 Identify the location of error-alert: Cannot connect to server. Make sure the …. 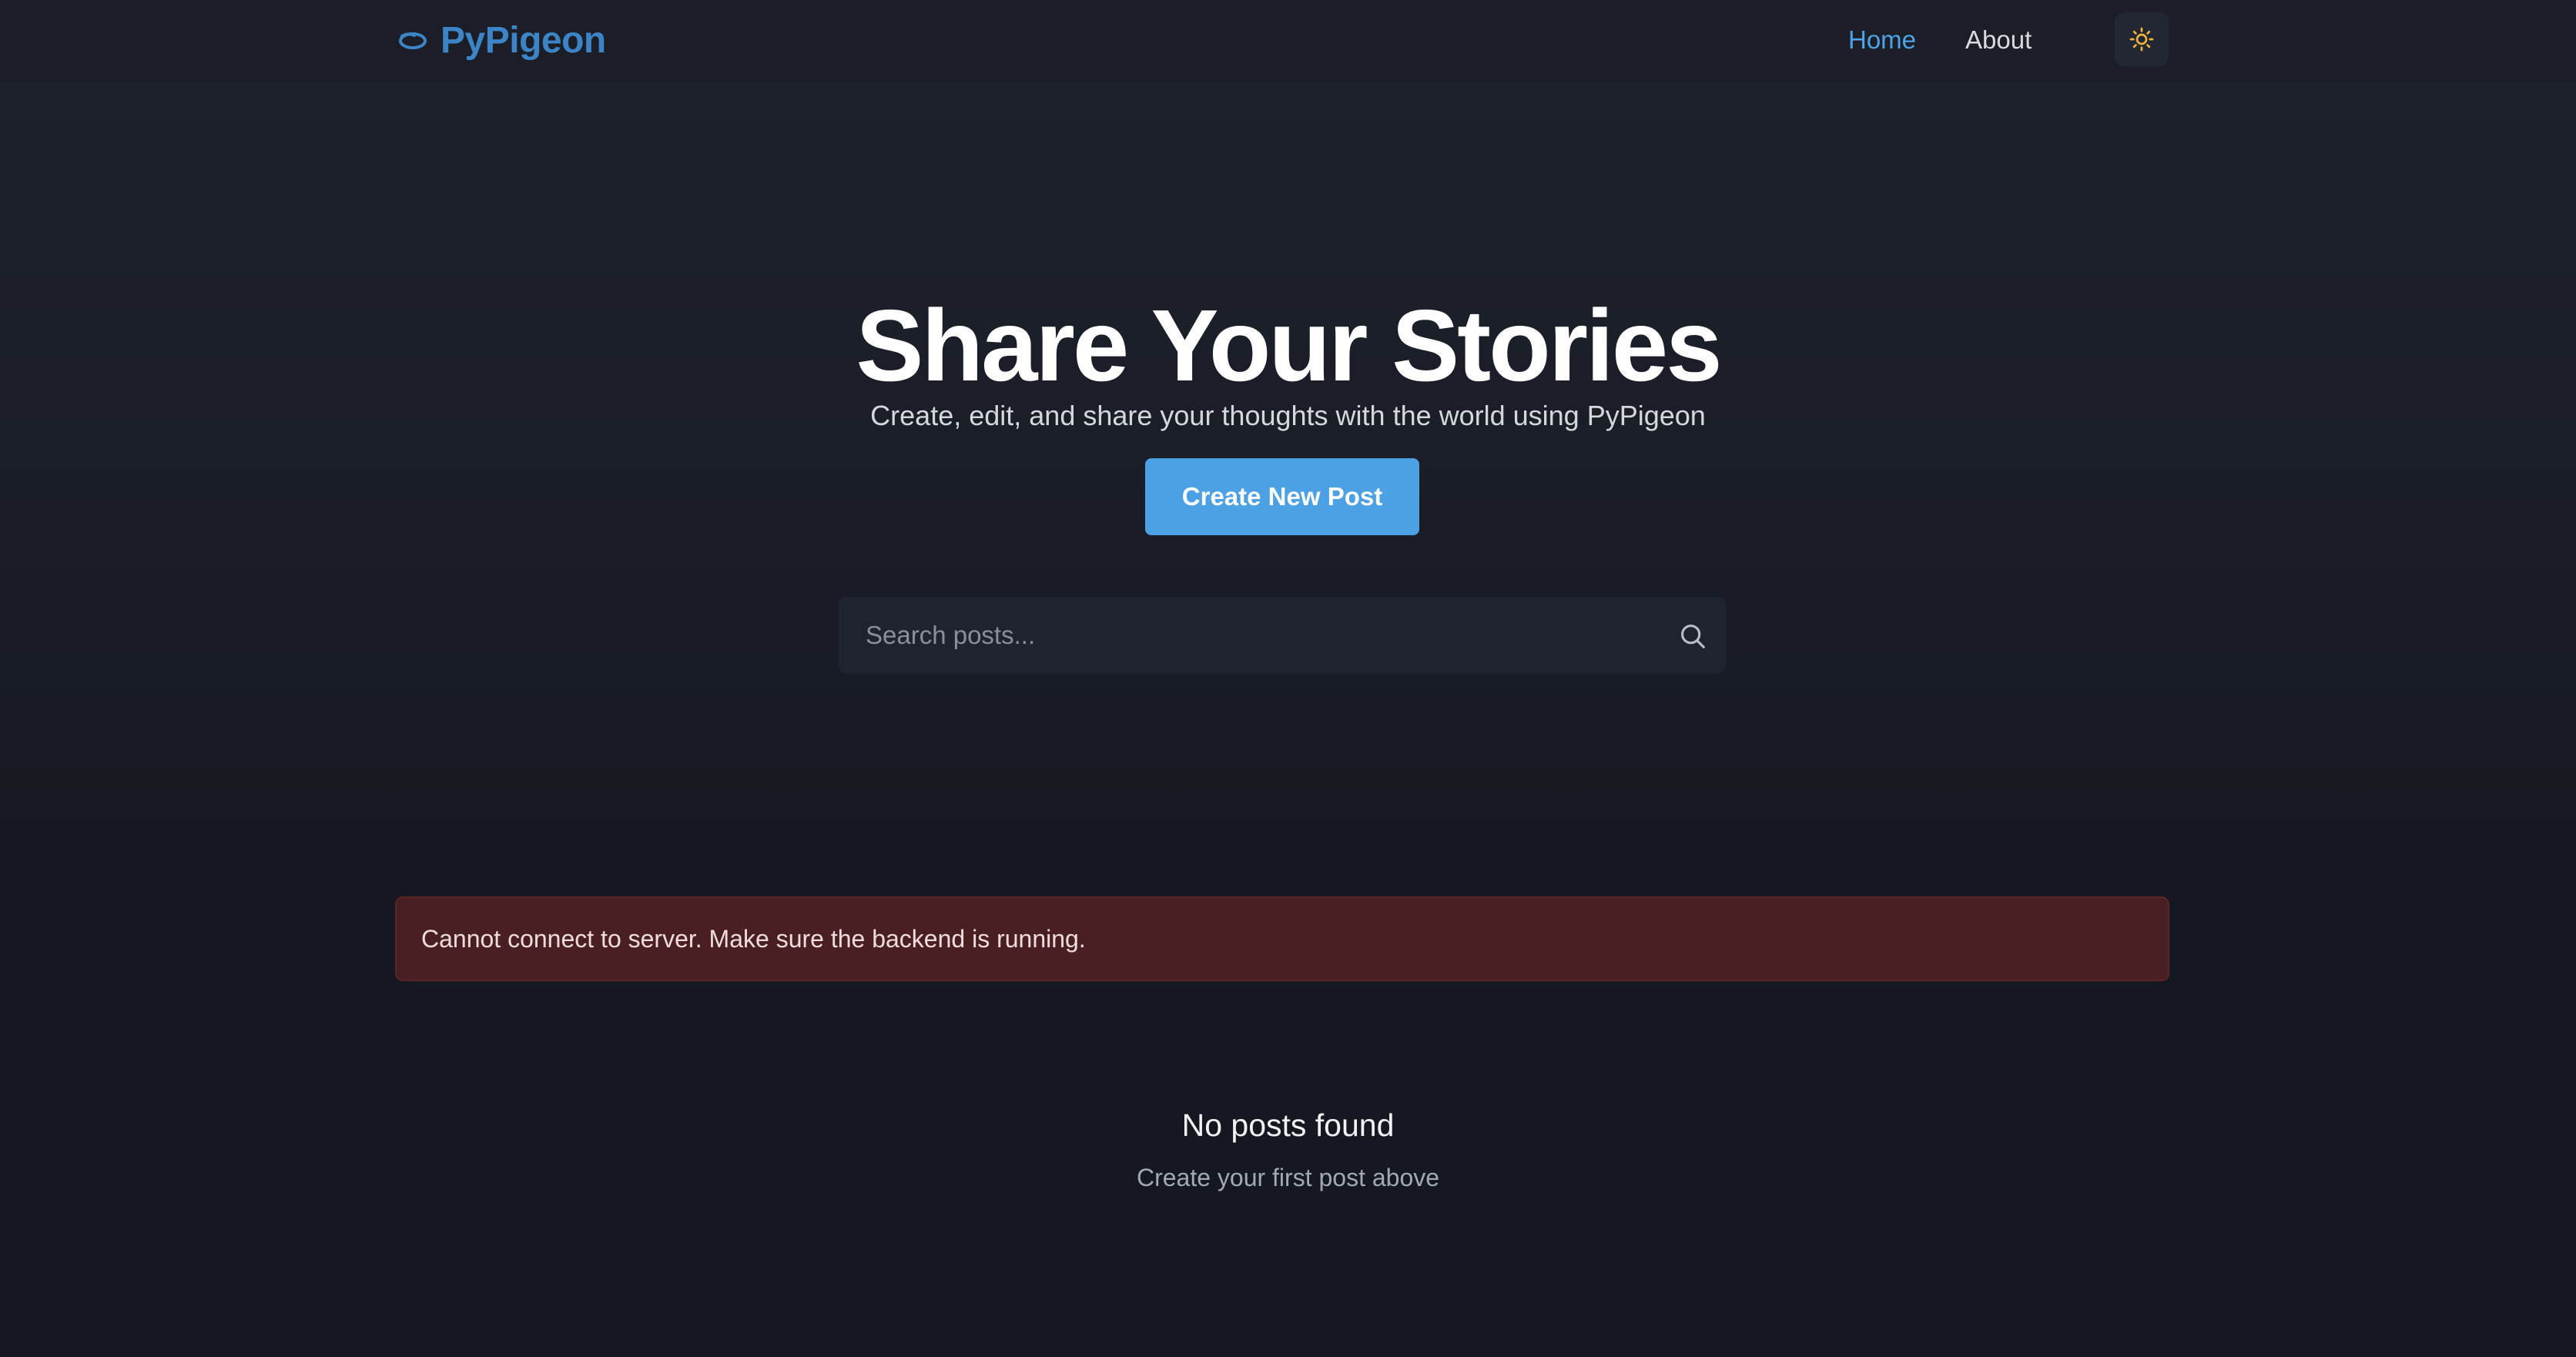
(1282, 939).